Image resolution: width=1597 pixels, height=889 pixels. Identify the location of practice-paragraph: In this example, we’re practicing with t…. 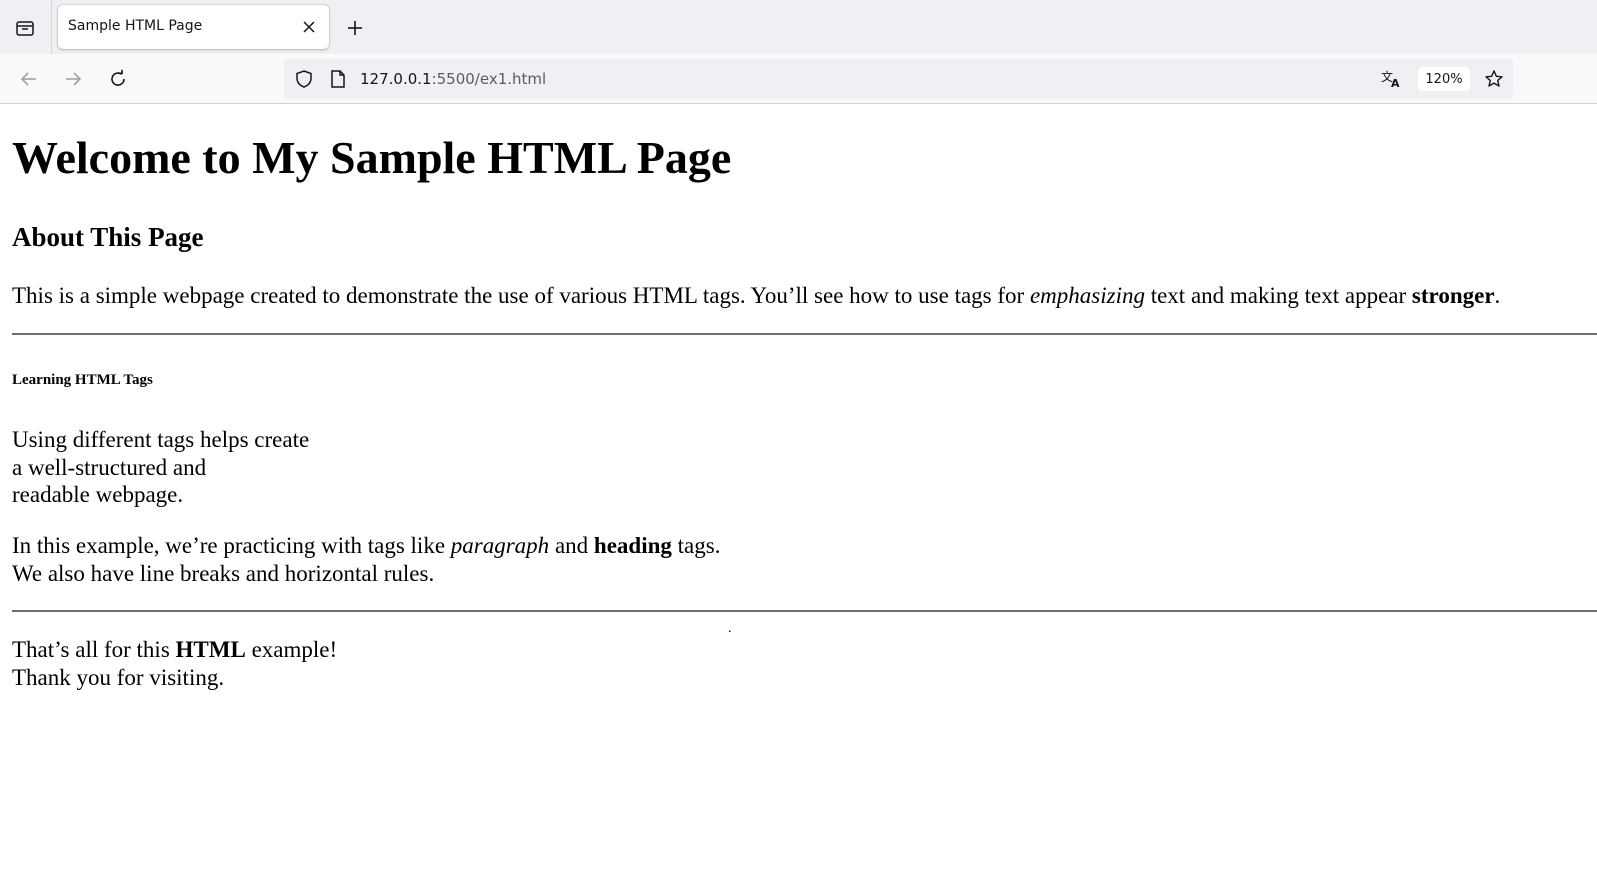
(366, 559).